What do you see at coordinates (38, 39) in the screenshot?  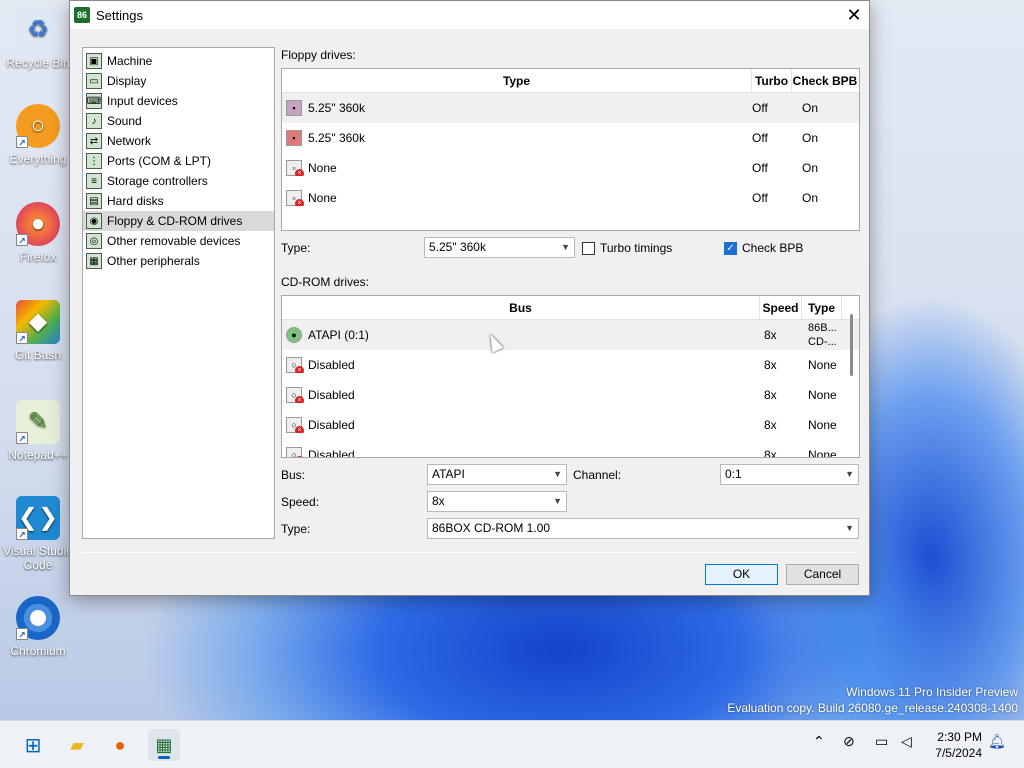 I see `desktop-icon-recycle-bin: ♻ Recycle Bin` at bounding box center [38, 39].